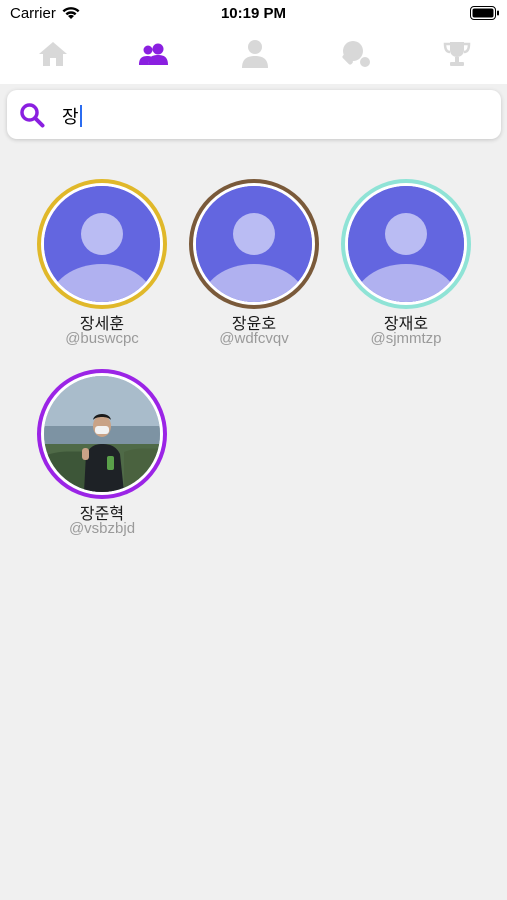 This screenshot has width=507, height=900. I want to click on user-handle: @buswcpc, so click(102, 338).